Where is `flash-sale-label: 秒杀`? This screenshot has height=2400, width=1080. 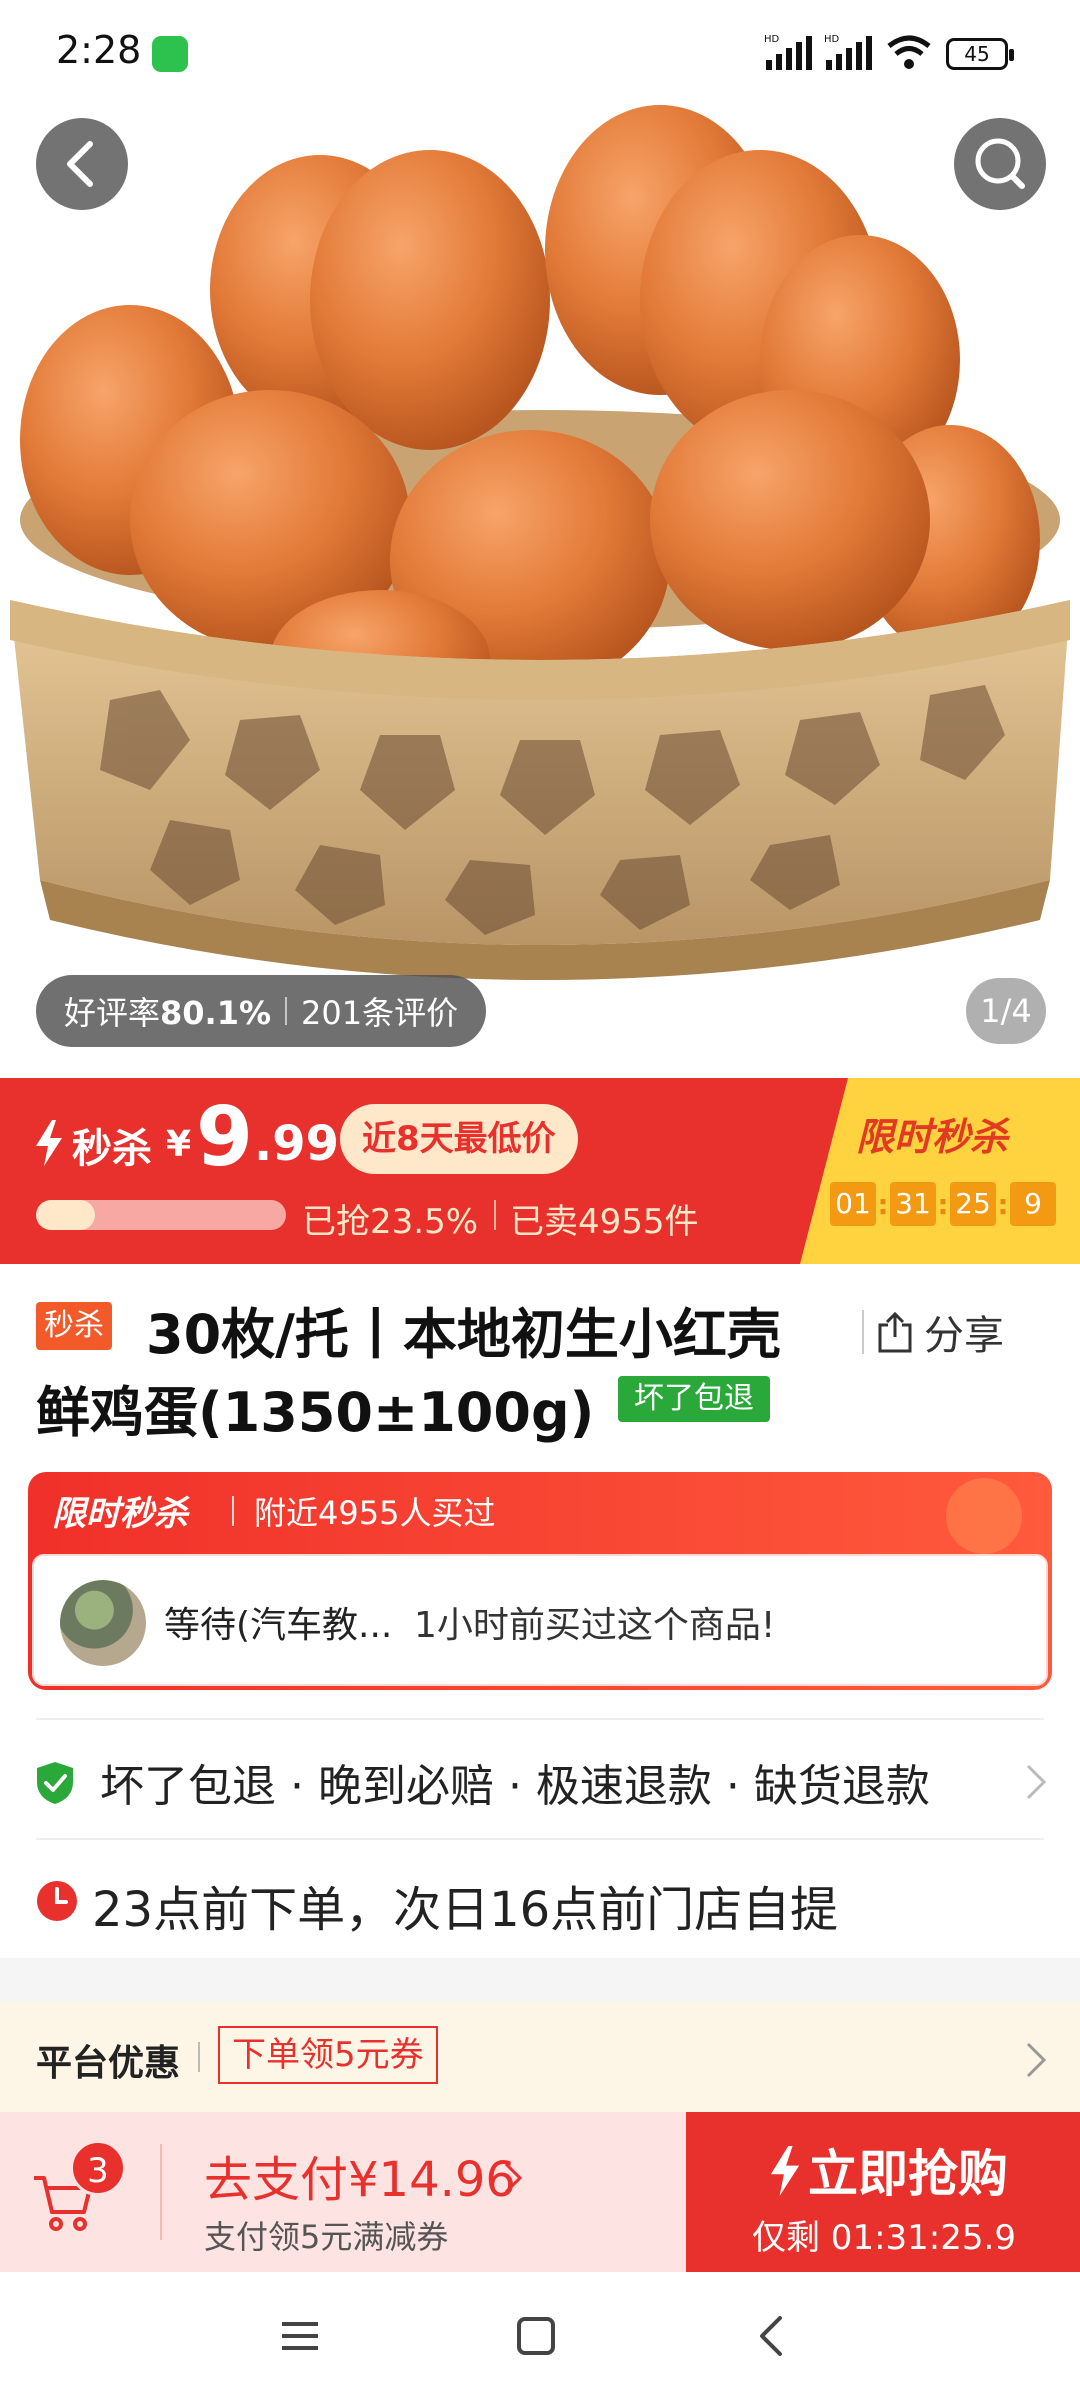 flash-sale-label: 秒杀 is located at coordinates (112, 1149).